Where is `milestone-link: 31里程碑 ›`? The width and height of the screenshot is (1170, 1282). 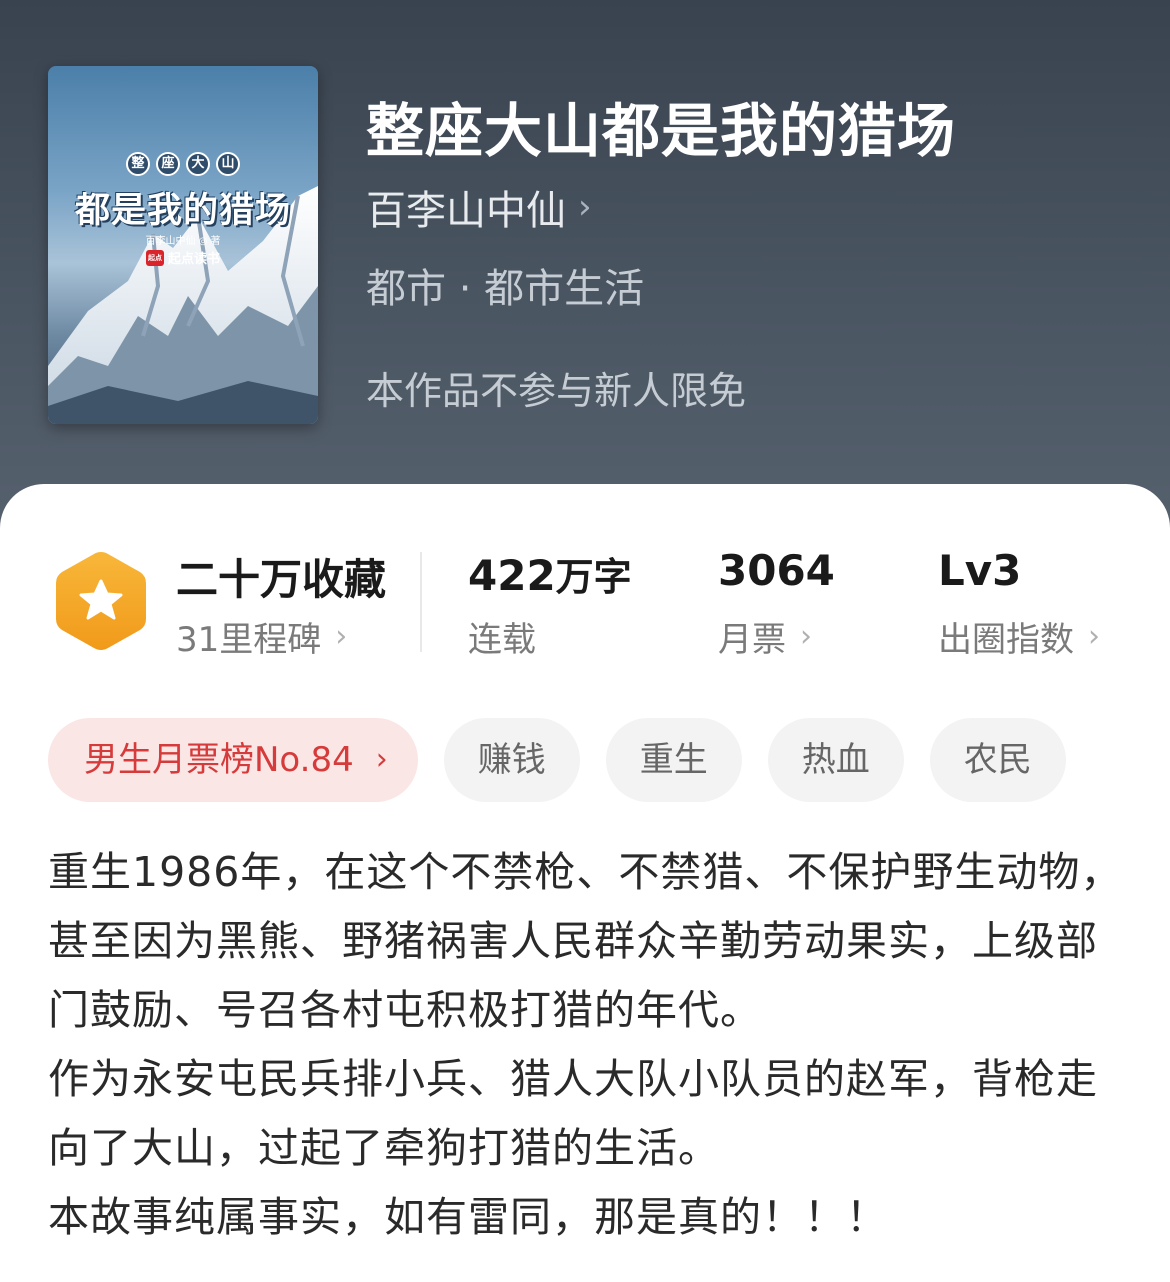 milestone-link: 31里程碑 › is located at coordinates (261, 636).